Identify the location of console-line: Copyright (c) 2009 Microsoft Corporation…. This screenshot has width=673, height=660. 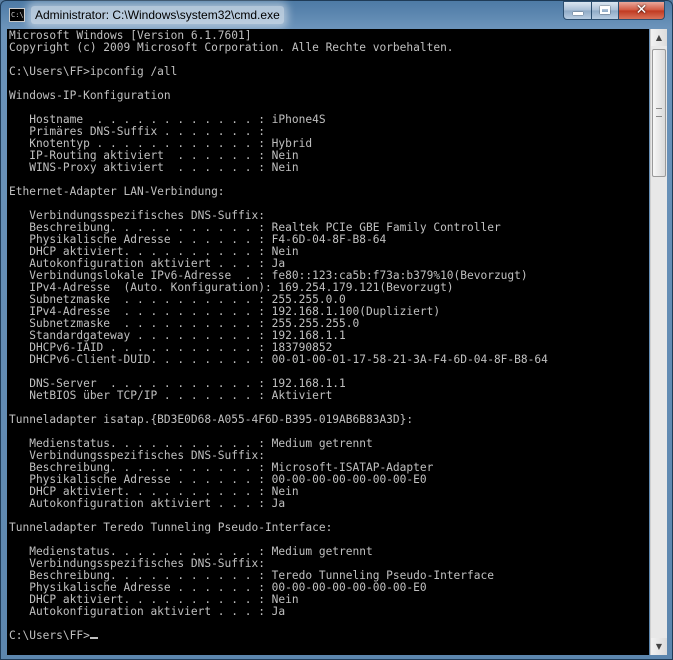
(278, 48).